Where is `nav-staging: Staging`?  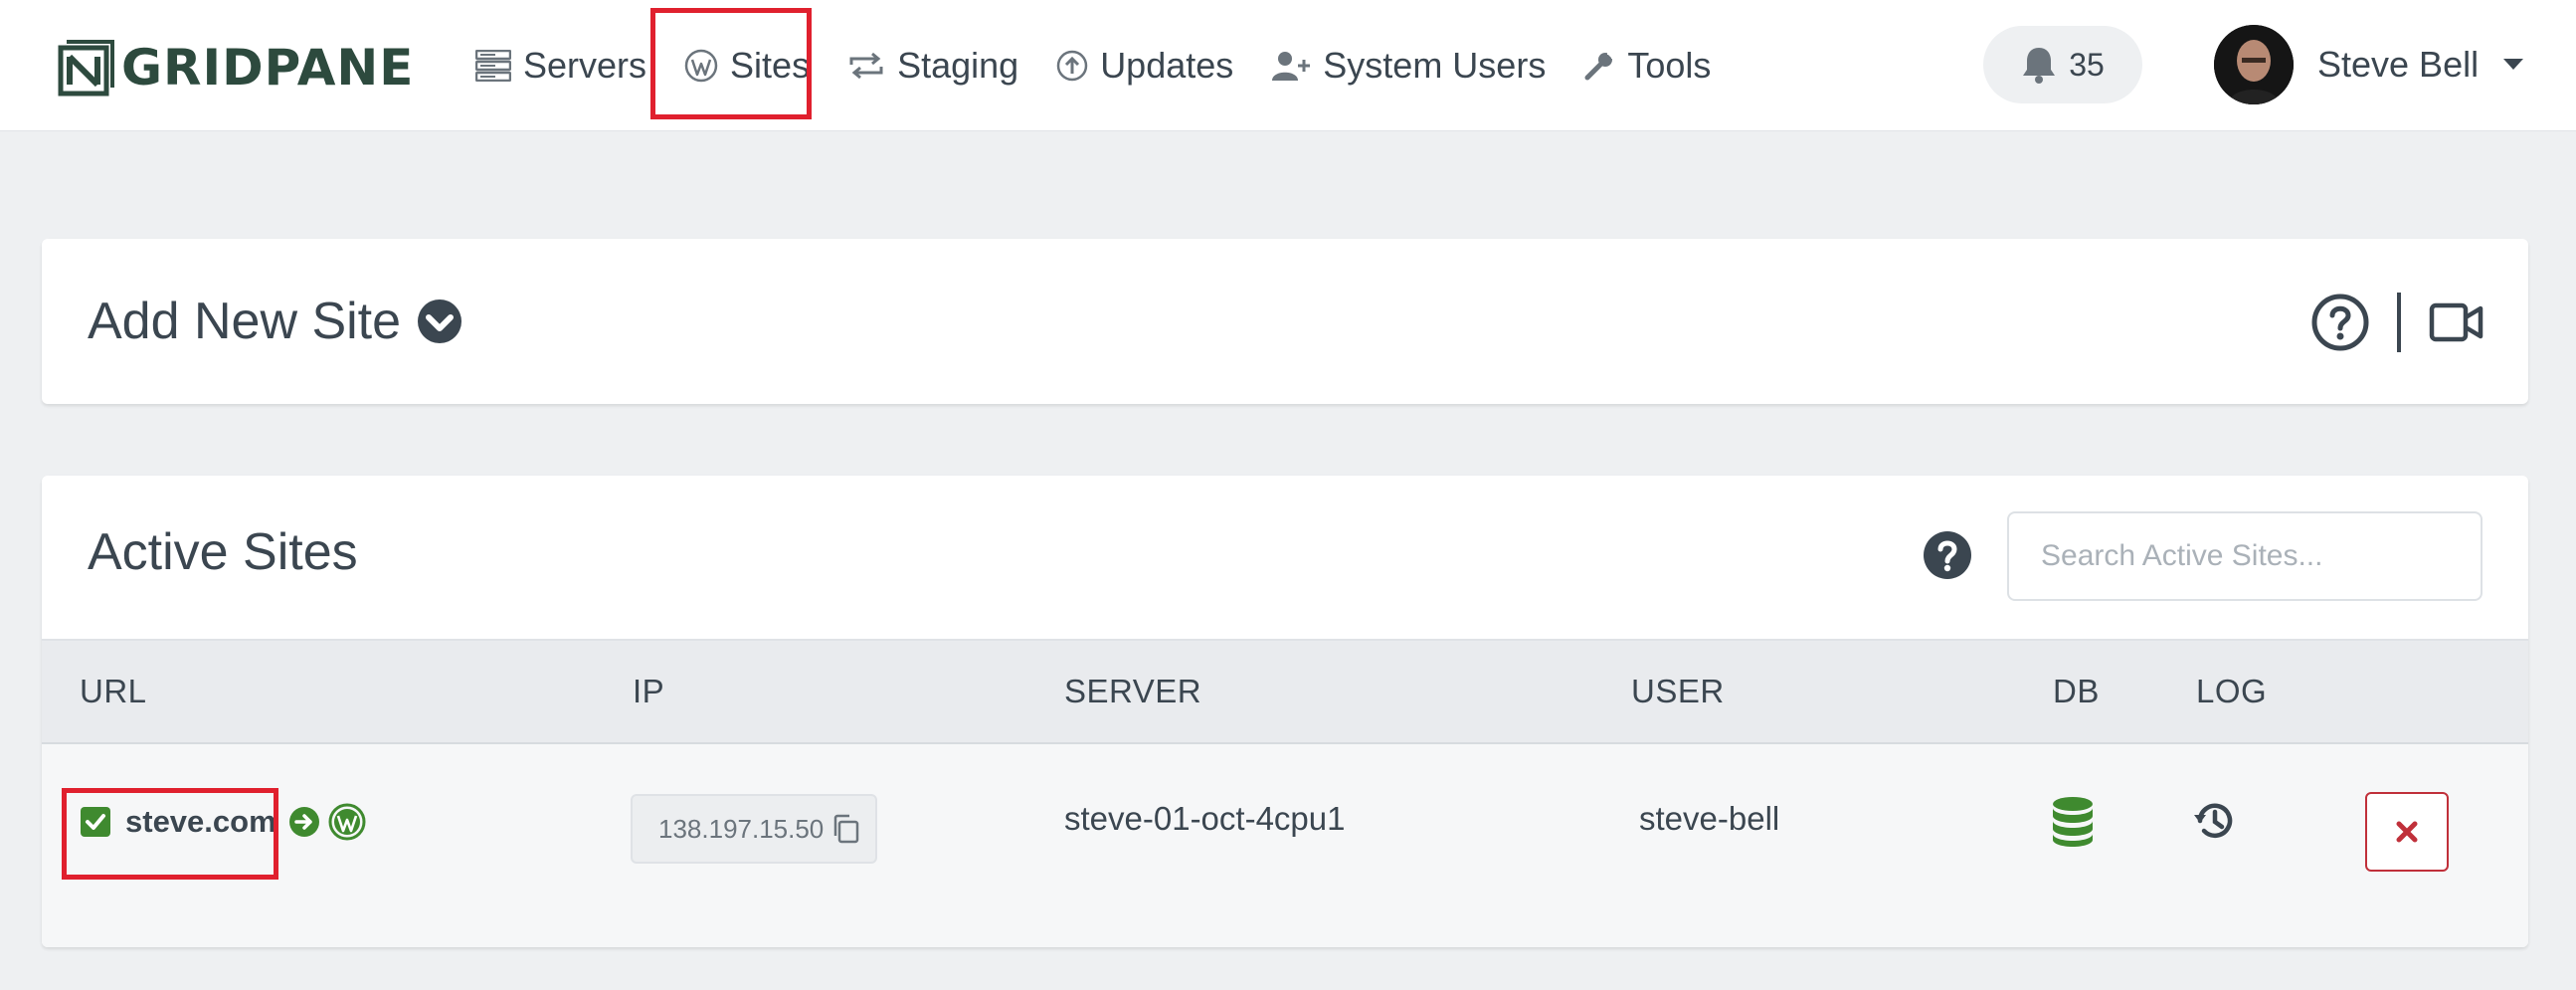 nav-staging: Staging is located at coordinates (932, 66).